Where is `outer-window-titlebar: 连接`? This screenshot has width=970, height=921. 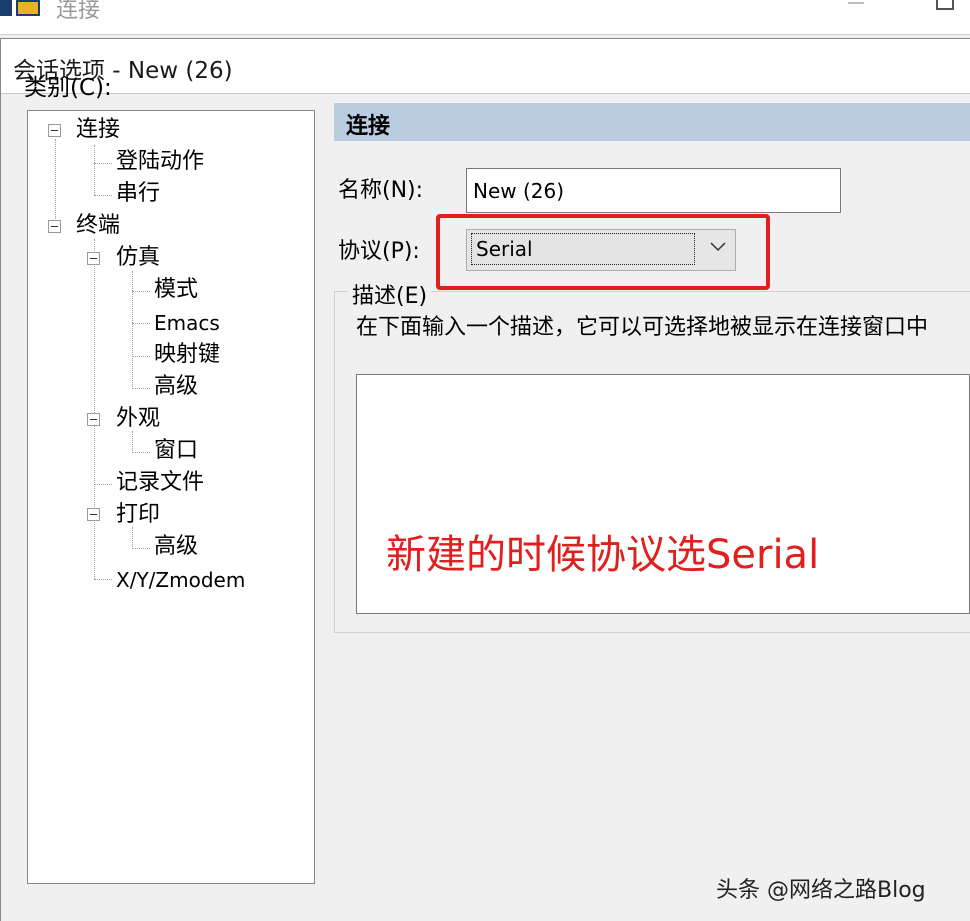 outer-window-titlebar: 连接 is located at coordinates (485, 17).